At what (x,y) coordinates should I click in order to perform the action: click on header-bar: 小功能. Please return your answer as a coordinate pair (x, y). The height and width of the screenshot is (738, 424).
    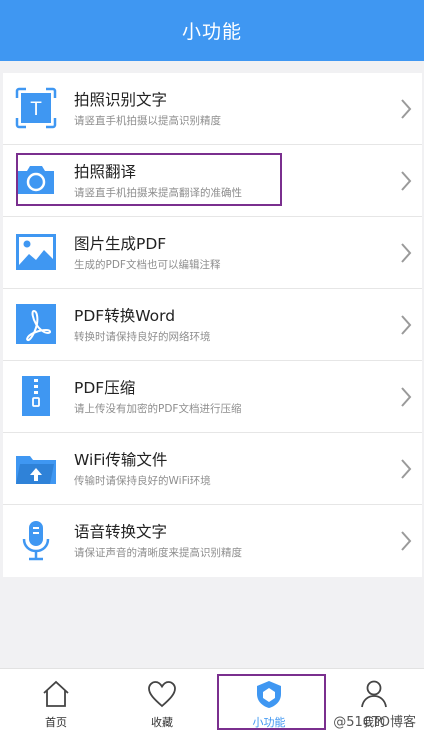
    Looking at the image, I should click on (212, 30).